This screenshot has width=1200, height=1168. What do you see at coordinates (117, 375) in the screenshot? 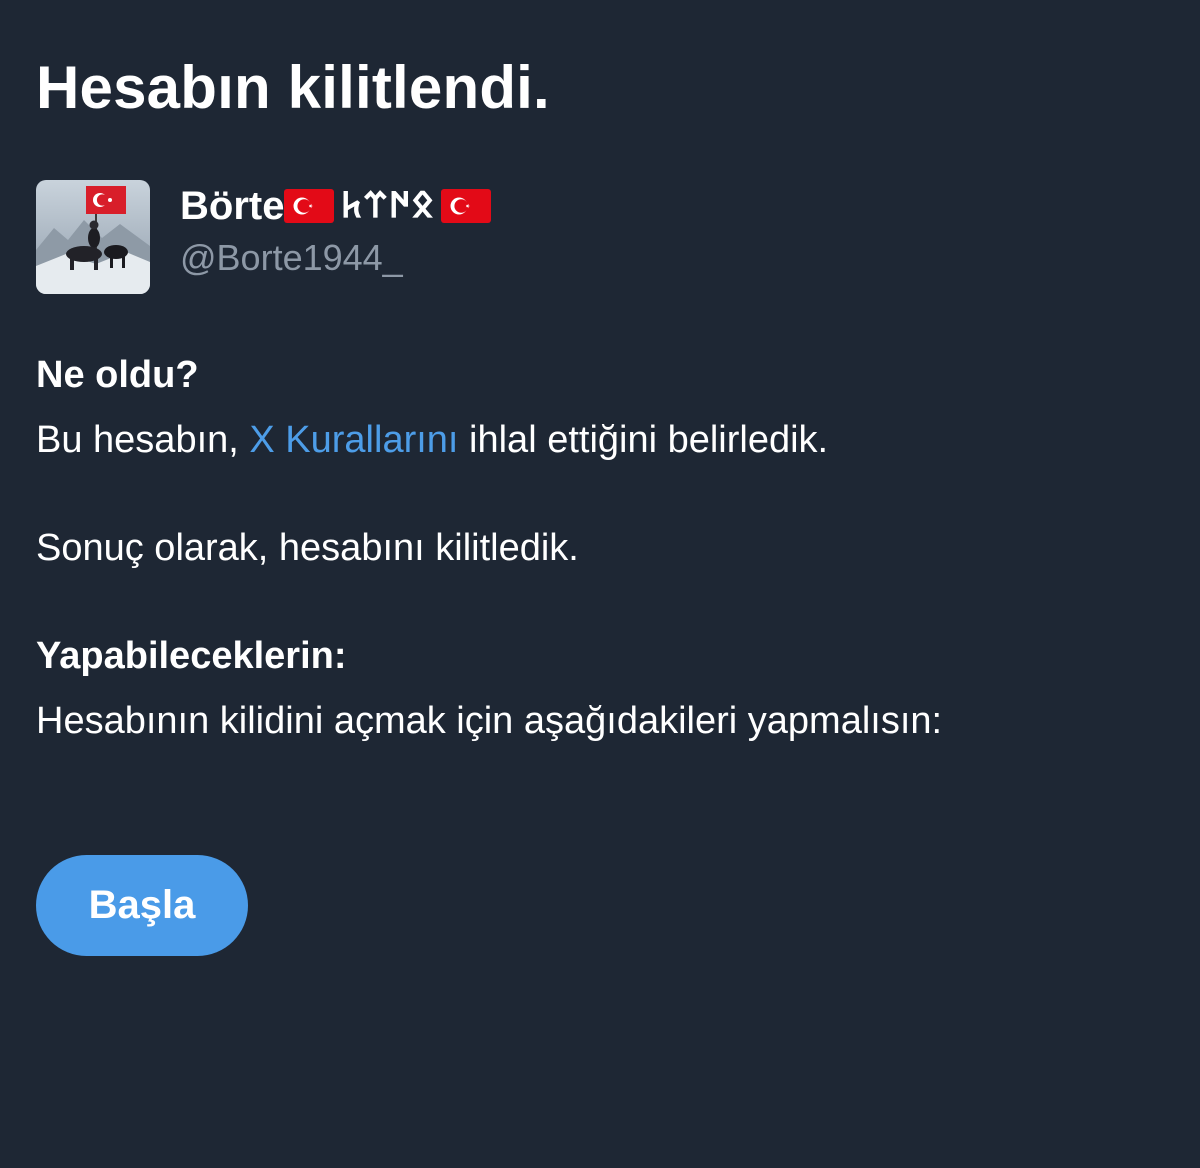
I see `what-happened-heading: Ne oldu?` at bounding box center [117, 375].